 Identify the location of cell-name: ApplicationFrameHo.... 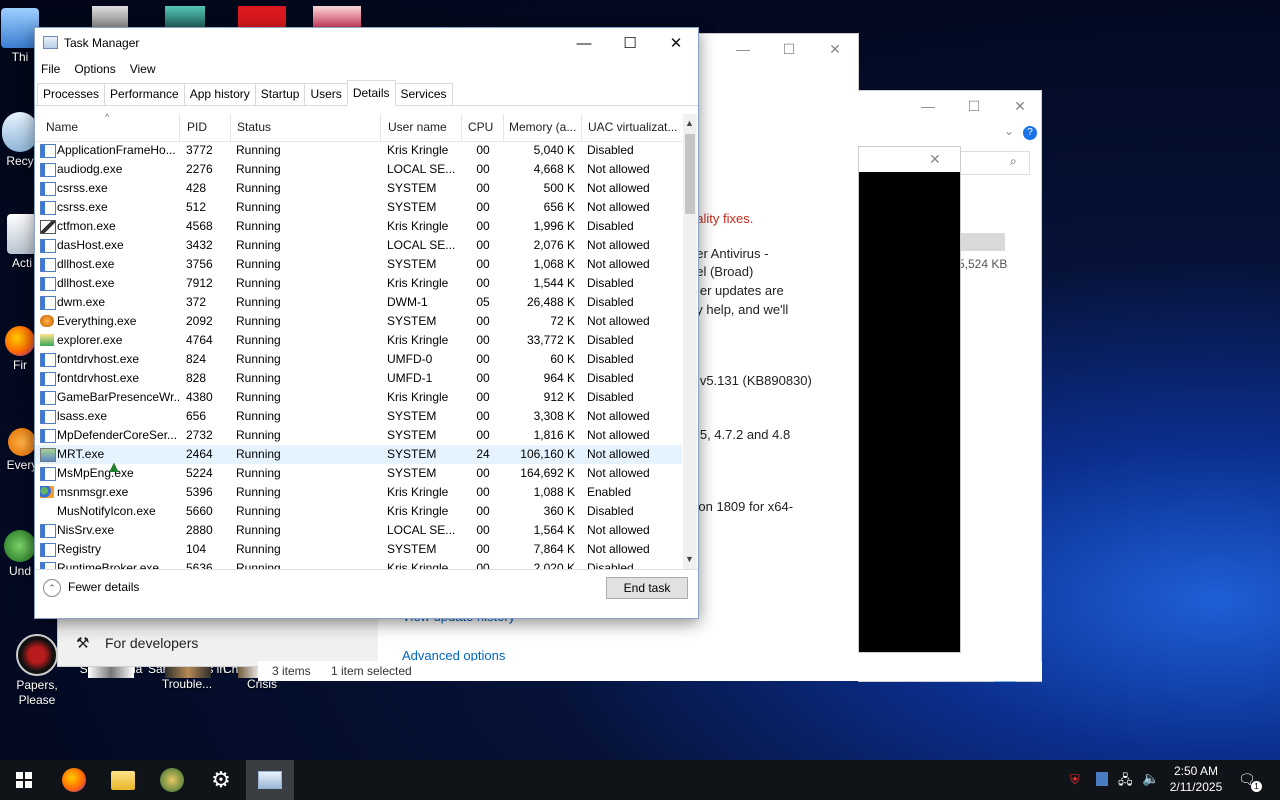
(116, 150).